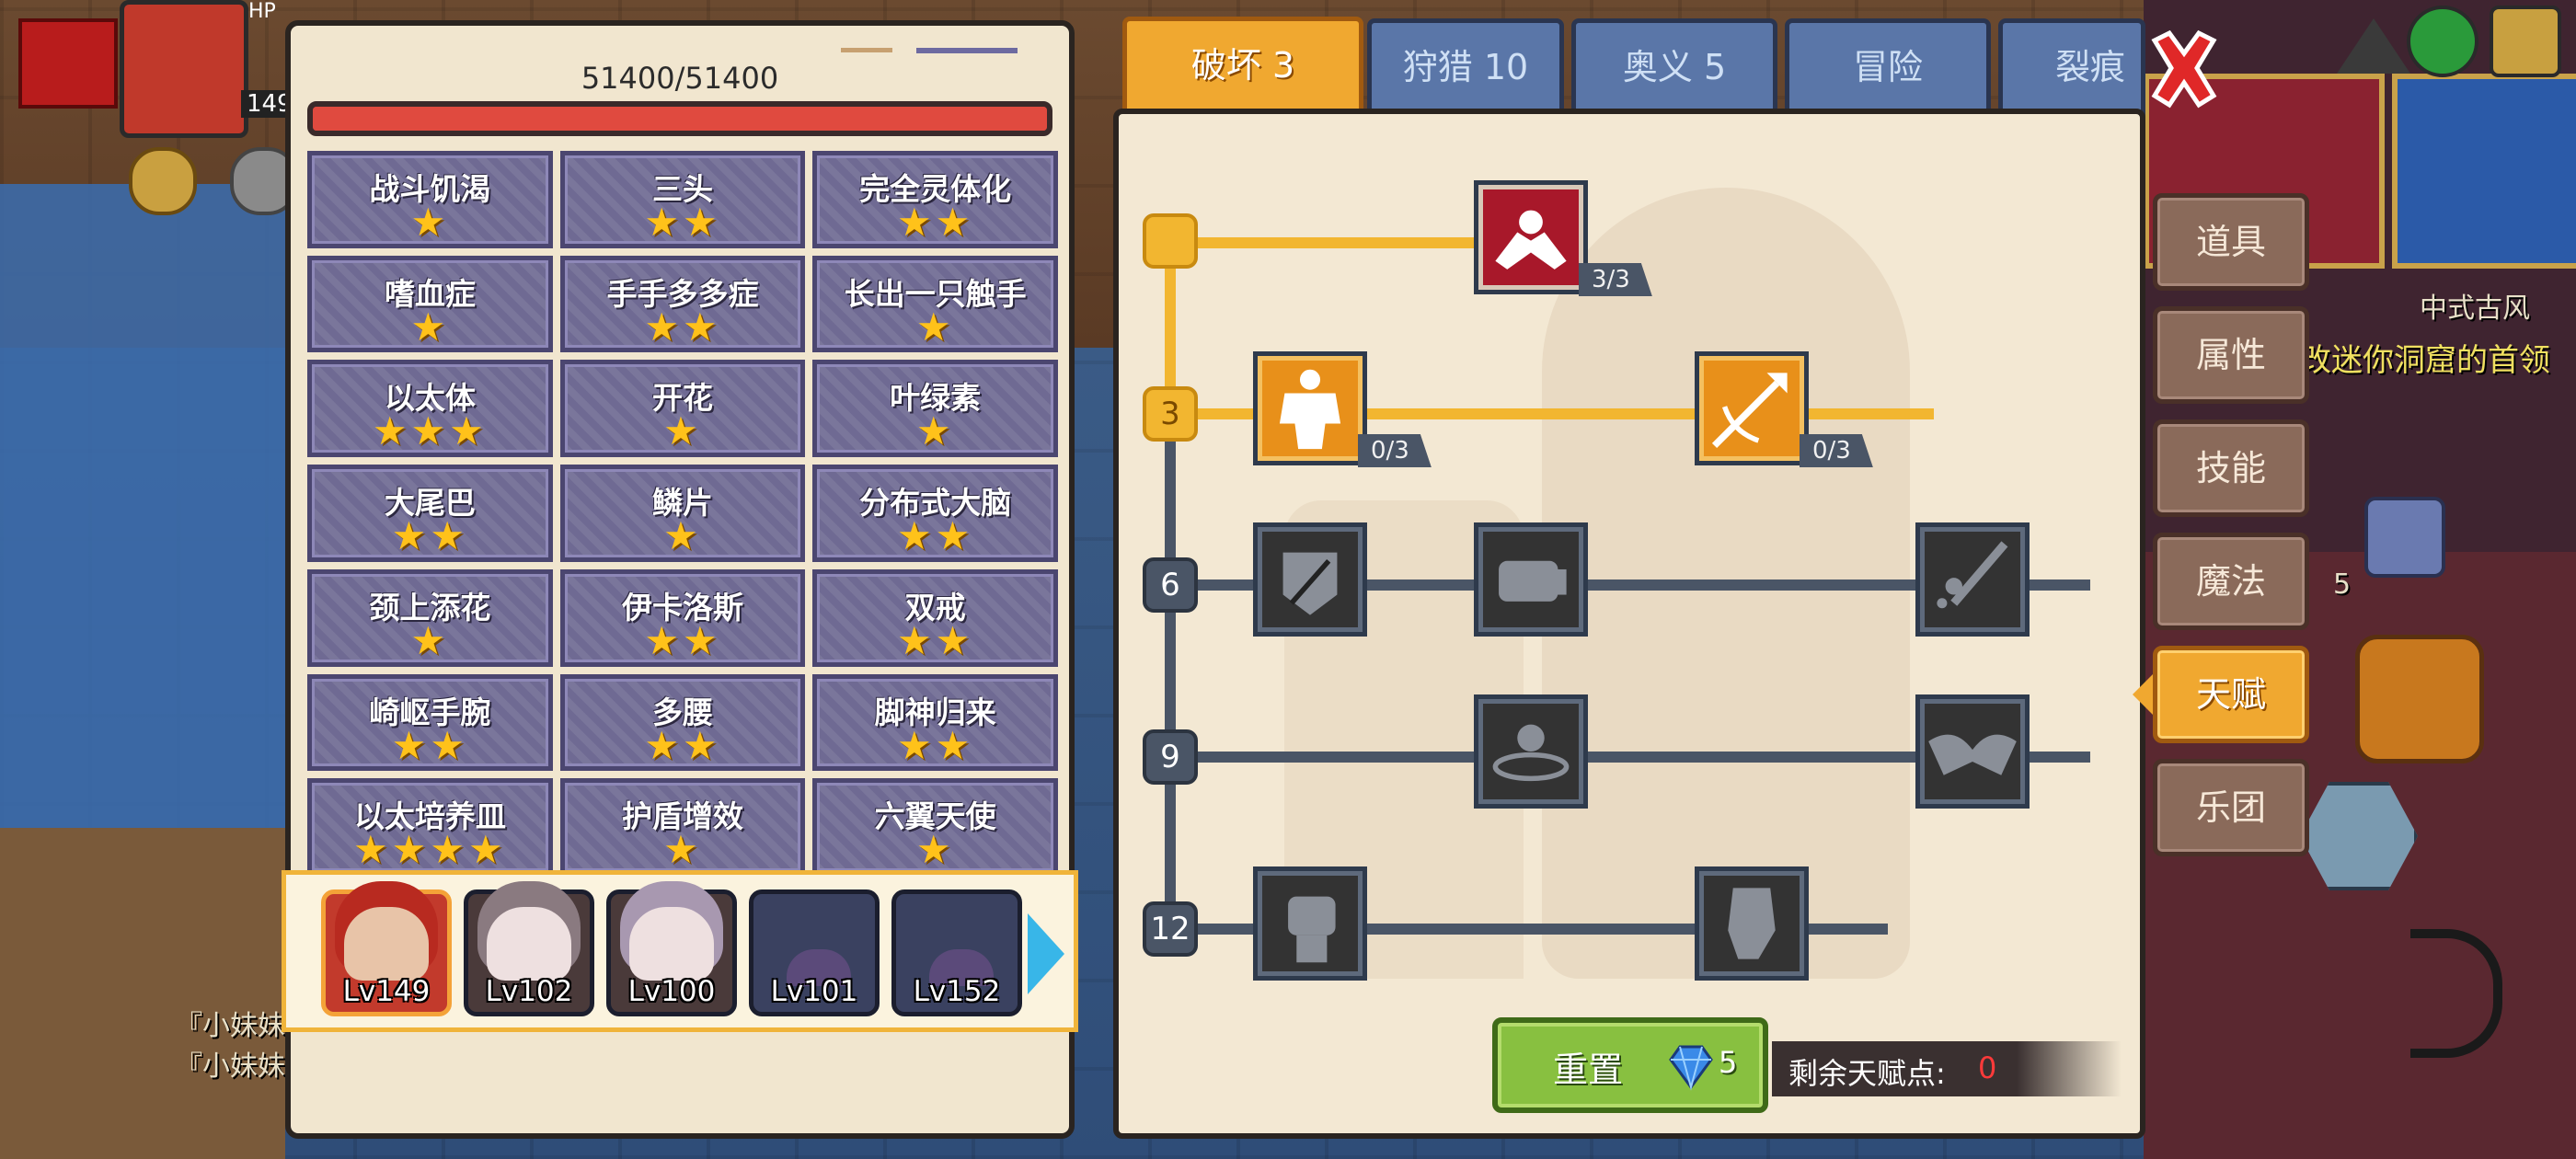 Image resolution: width=2576 pixels, height=1159 pixels. I want to click on mutation-cell: 崎岖手腕 ★★, so click(430, 722).